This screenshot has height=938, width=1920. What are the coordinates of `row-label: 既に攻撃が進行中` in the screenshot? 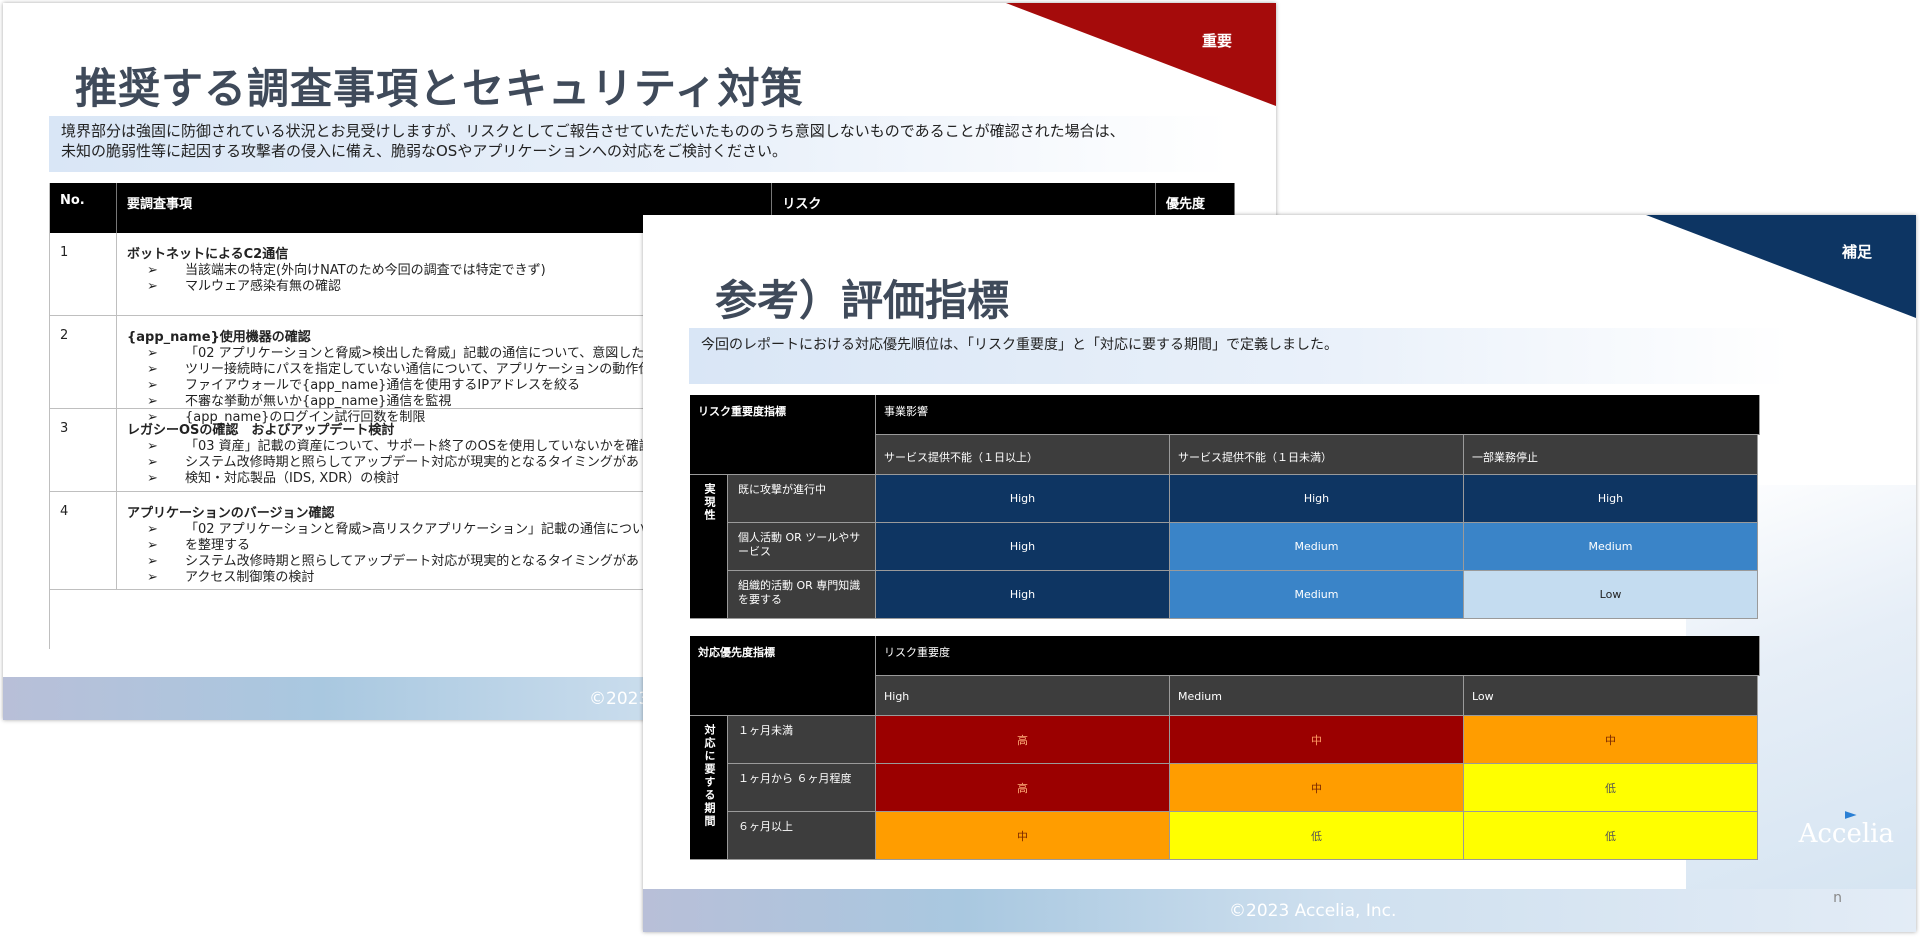 It's located at (802, 499).